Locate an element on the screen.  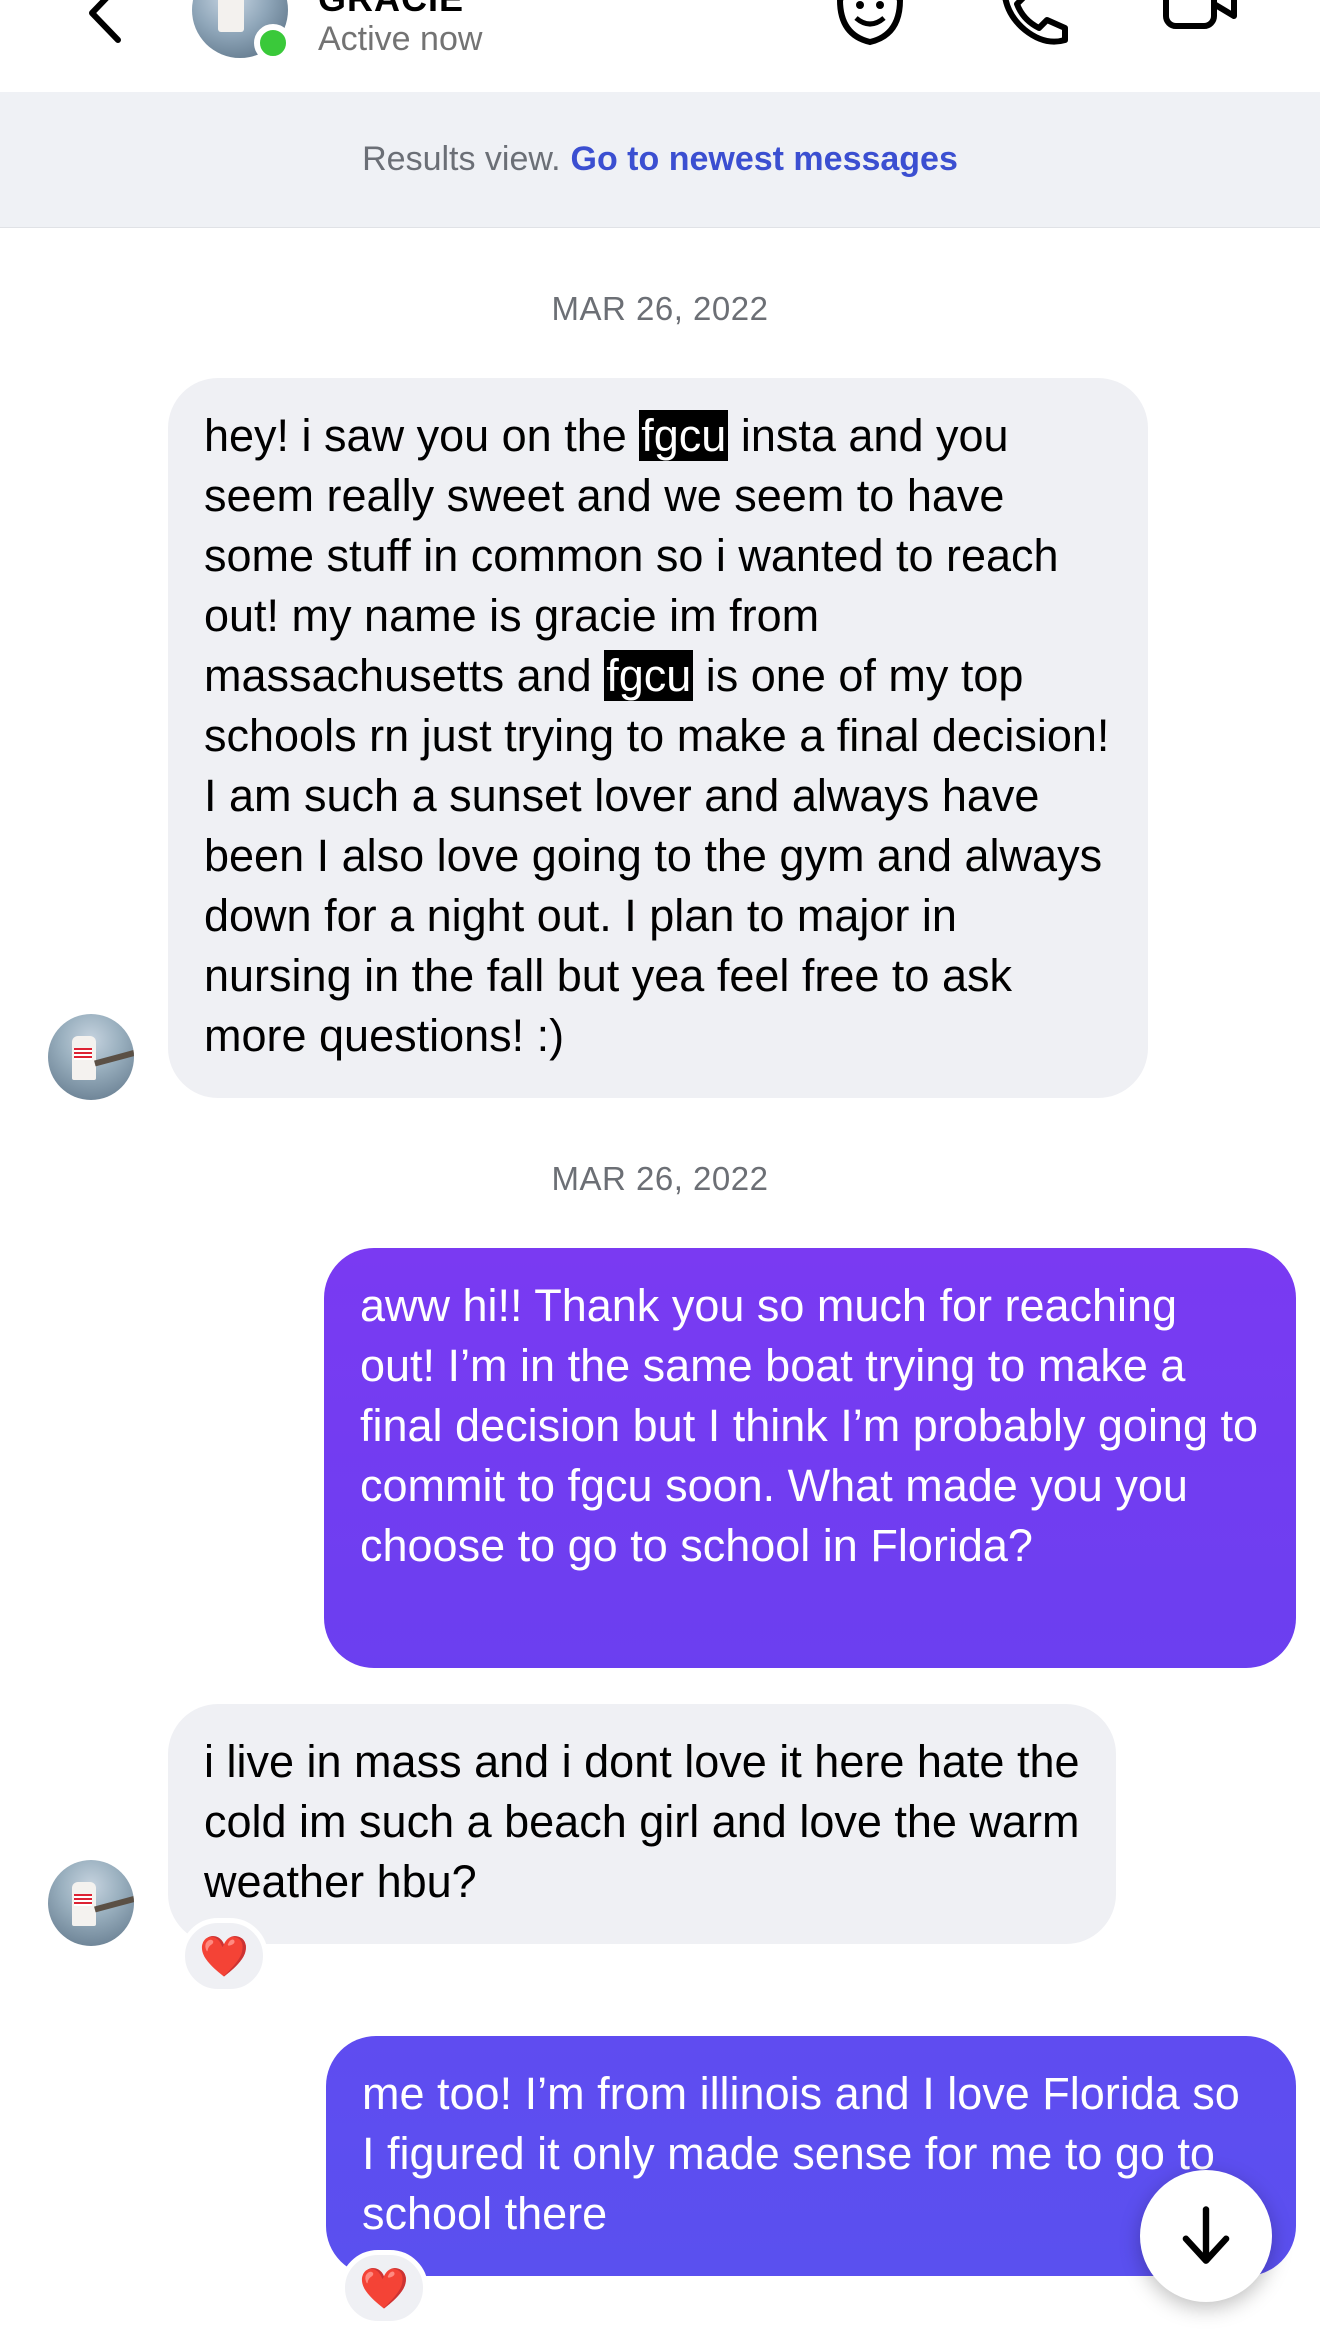
video-icon is located at coordinates (1200, 25).